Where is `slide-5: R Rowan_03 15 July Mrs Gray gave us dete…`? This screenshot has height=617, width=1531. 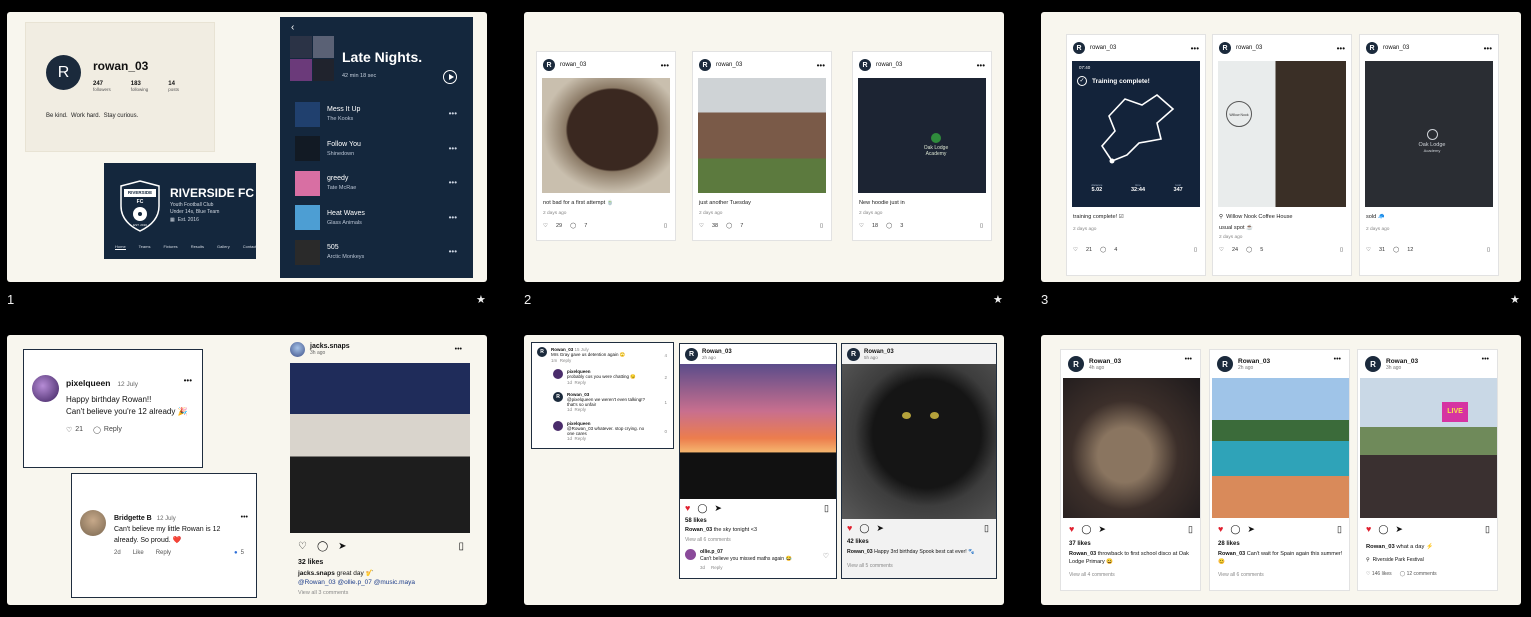 slide-5: R Rowan_03 15 July Mrs Gray gave us dete… is located at coordinates (764, 470).